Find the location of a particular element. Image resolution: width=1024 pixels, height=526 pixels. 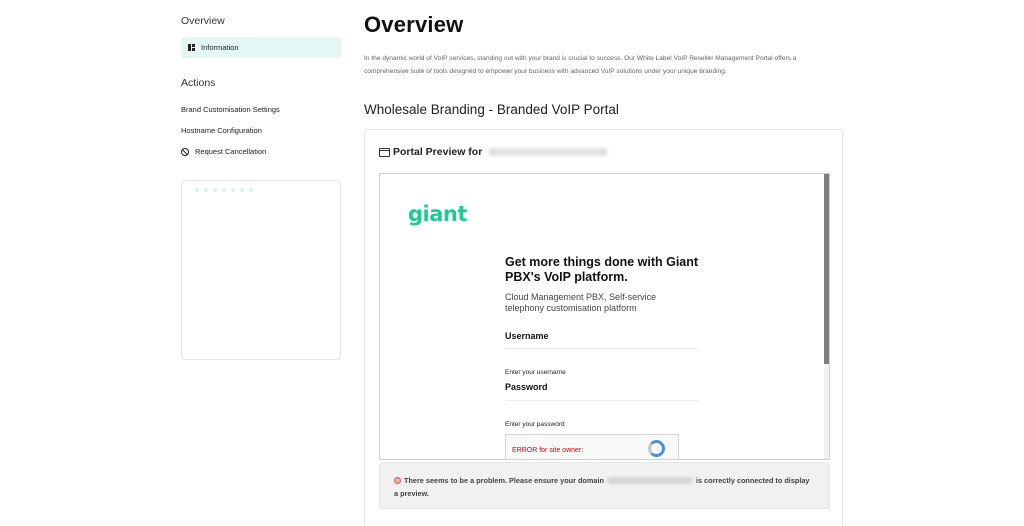

sidebar-panel is located at coordinates (261, 270).